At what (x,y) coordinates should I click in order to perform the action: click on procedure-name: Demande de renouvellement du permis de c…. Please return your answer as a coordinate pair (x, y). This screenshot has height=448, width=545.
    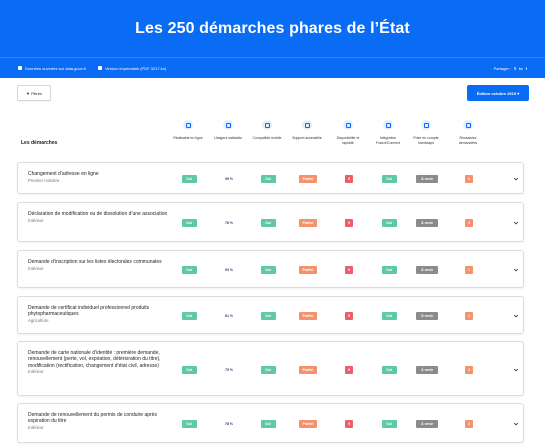
    Looking at the image, I should click on (102, 421).